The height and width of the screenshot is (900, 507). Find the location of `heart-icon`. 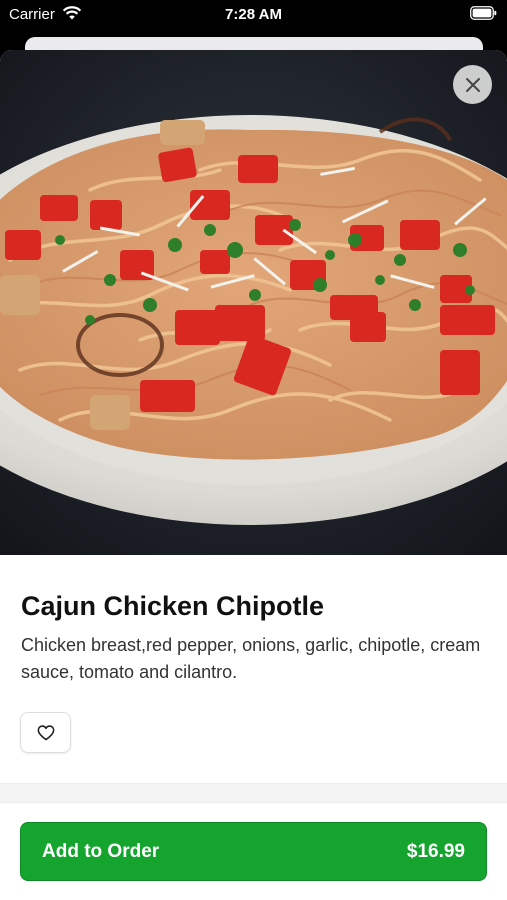

heart-icon is located at coordinates (45, 732).